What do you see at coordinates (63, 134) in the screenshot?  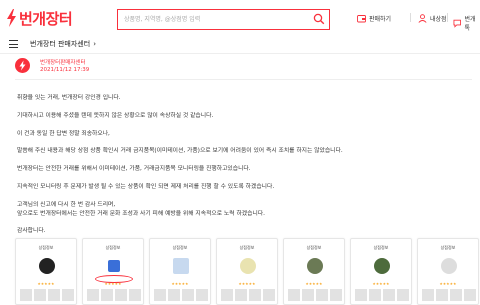 I see `post-paragraph: 이 건과 동일 한 답변 정말 죄송하오나,` at bounding box center [63, 134].